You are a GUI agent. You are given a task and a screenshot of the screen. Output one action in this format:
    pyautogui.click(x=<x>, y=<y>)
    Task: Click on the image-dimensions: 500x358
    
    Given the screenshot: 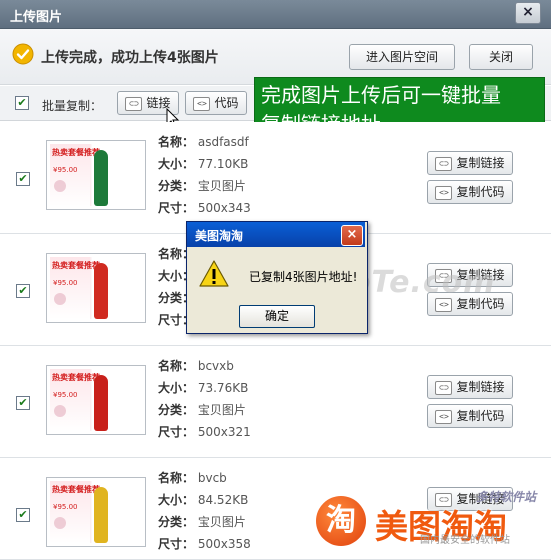 What is the action you would take?
    pyautogui.click(x=224, y=544)
    